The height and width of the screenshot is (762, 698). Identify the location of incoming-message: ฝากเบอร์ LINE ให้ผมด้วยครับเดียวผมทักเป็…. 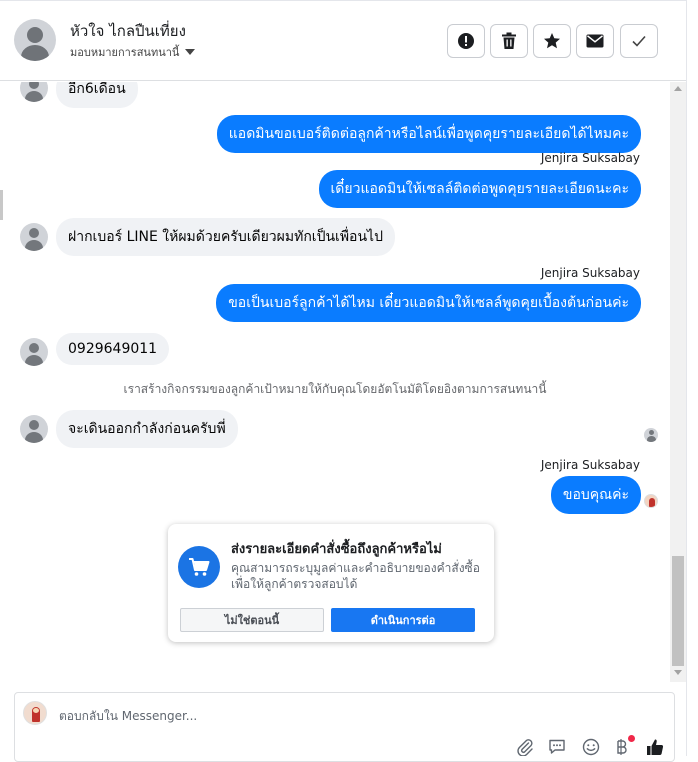
(225, 237).